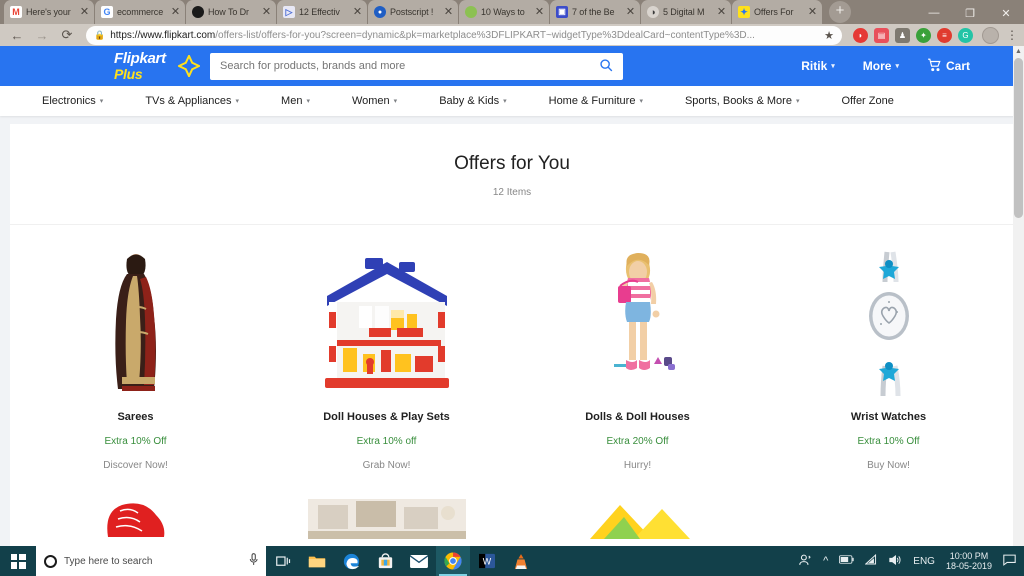 The image size is (1024, 576). What do you see at coordinates (504, 12) in the screenshot?
I see `browser-tab-5: 10 Ways to ✕` at bounding box center [504, 12].